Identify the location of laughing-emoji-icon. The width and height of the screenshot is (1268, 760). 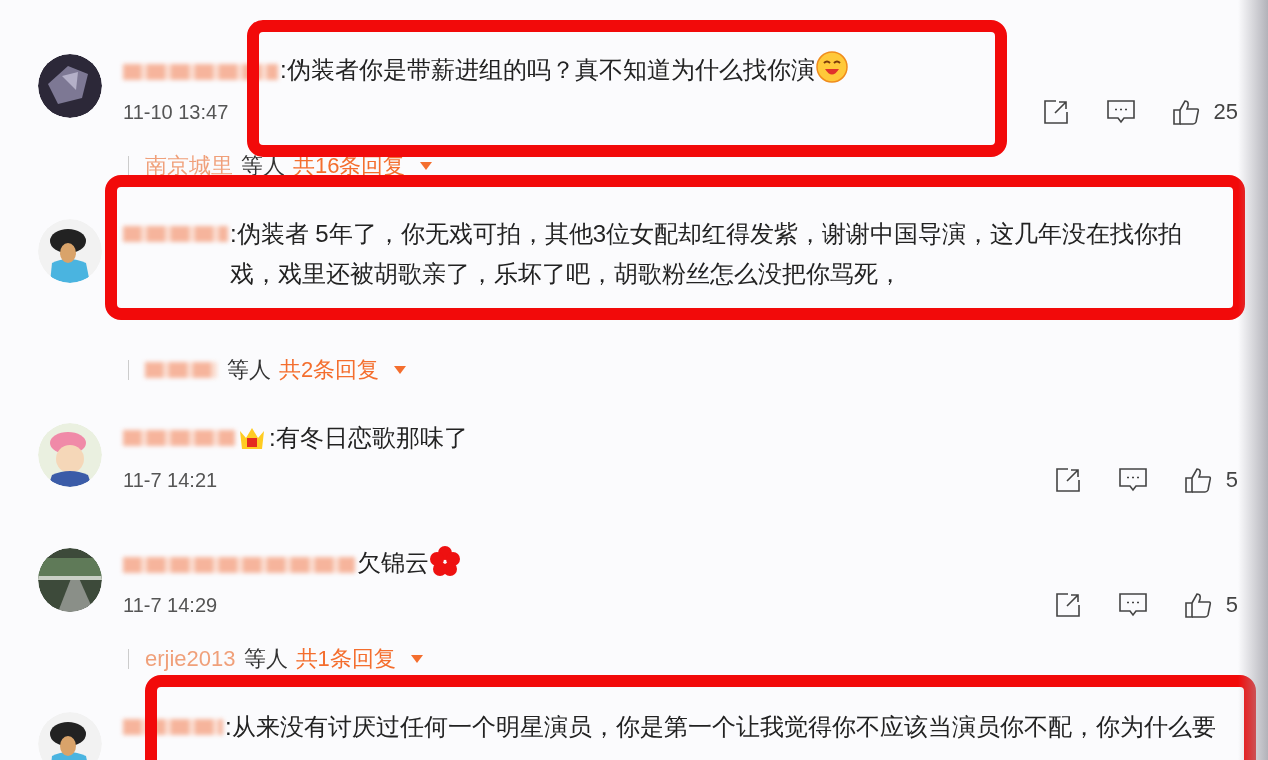
(831, 67).